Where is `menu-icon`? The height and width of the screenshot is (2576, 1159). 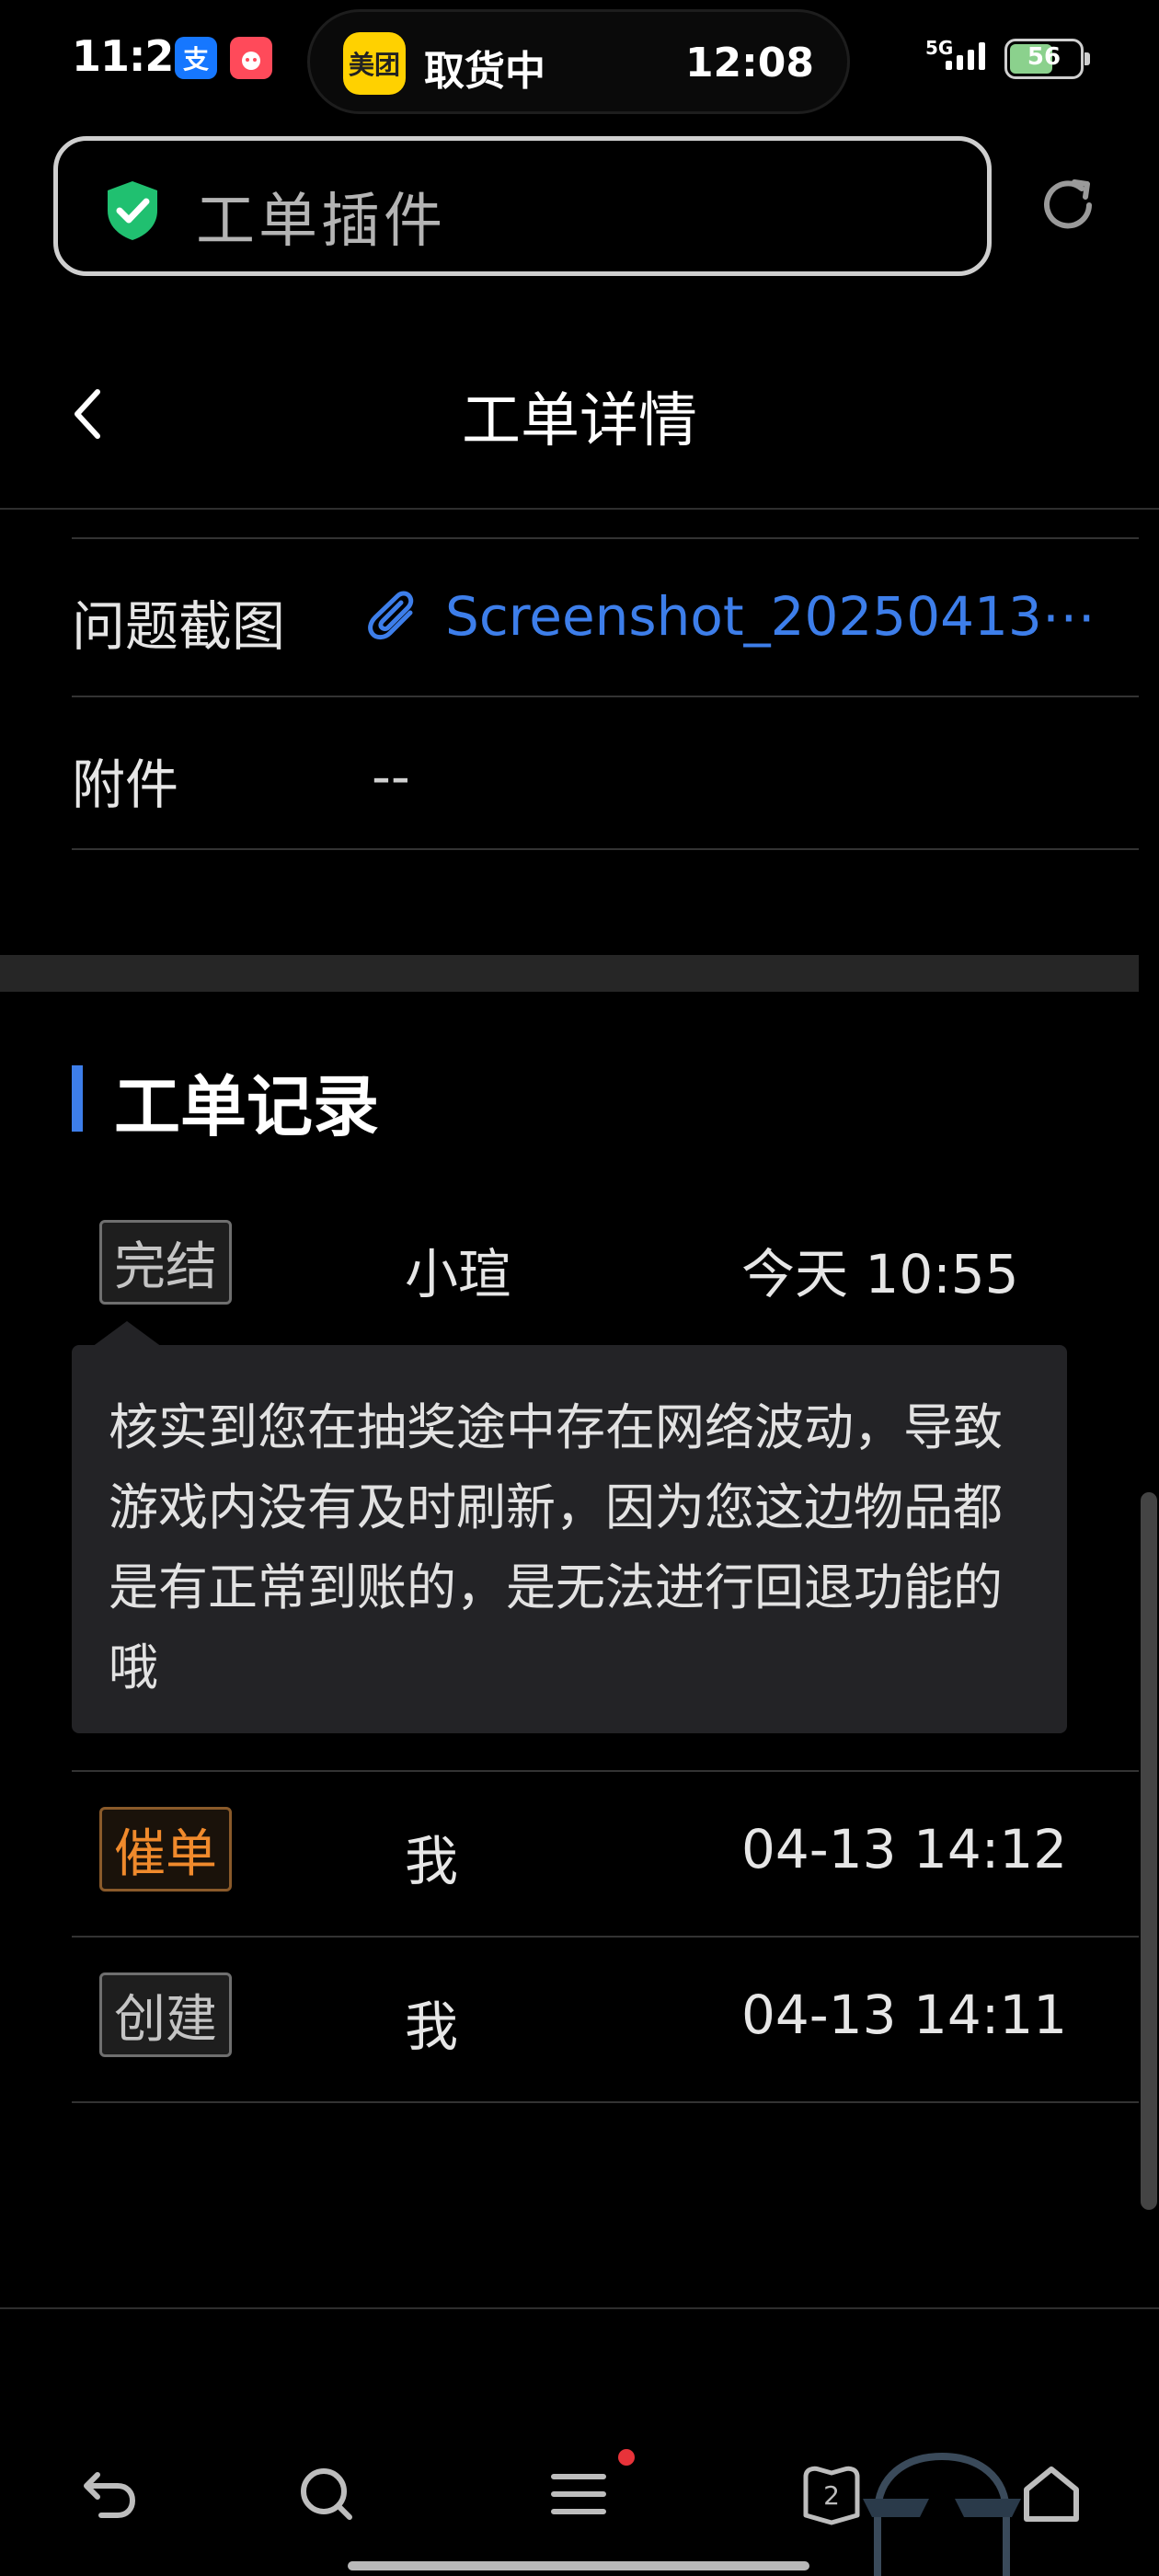 menu-icon is located at coordinates (578, 2494).